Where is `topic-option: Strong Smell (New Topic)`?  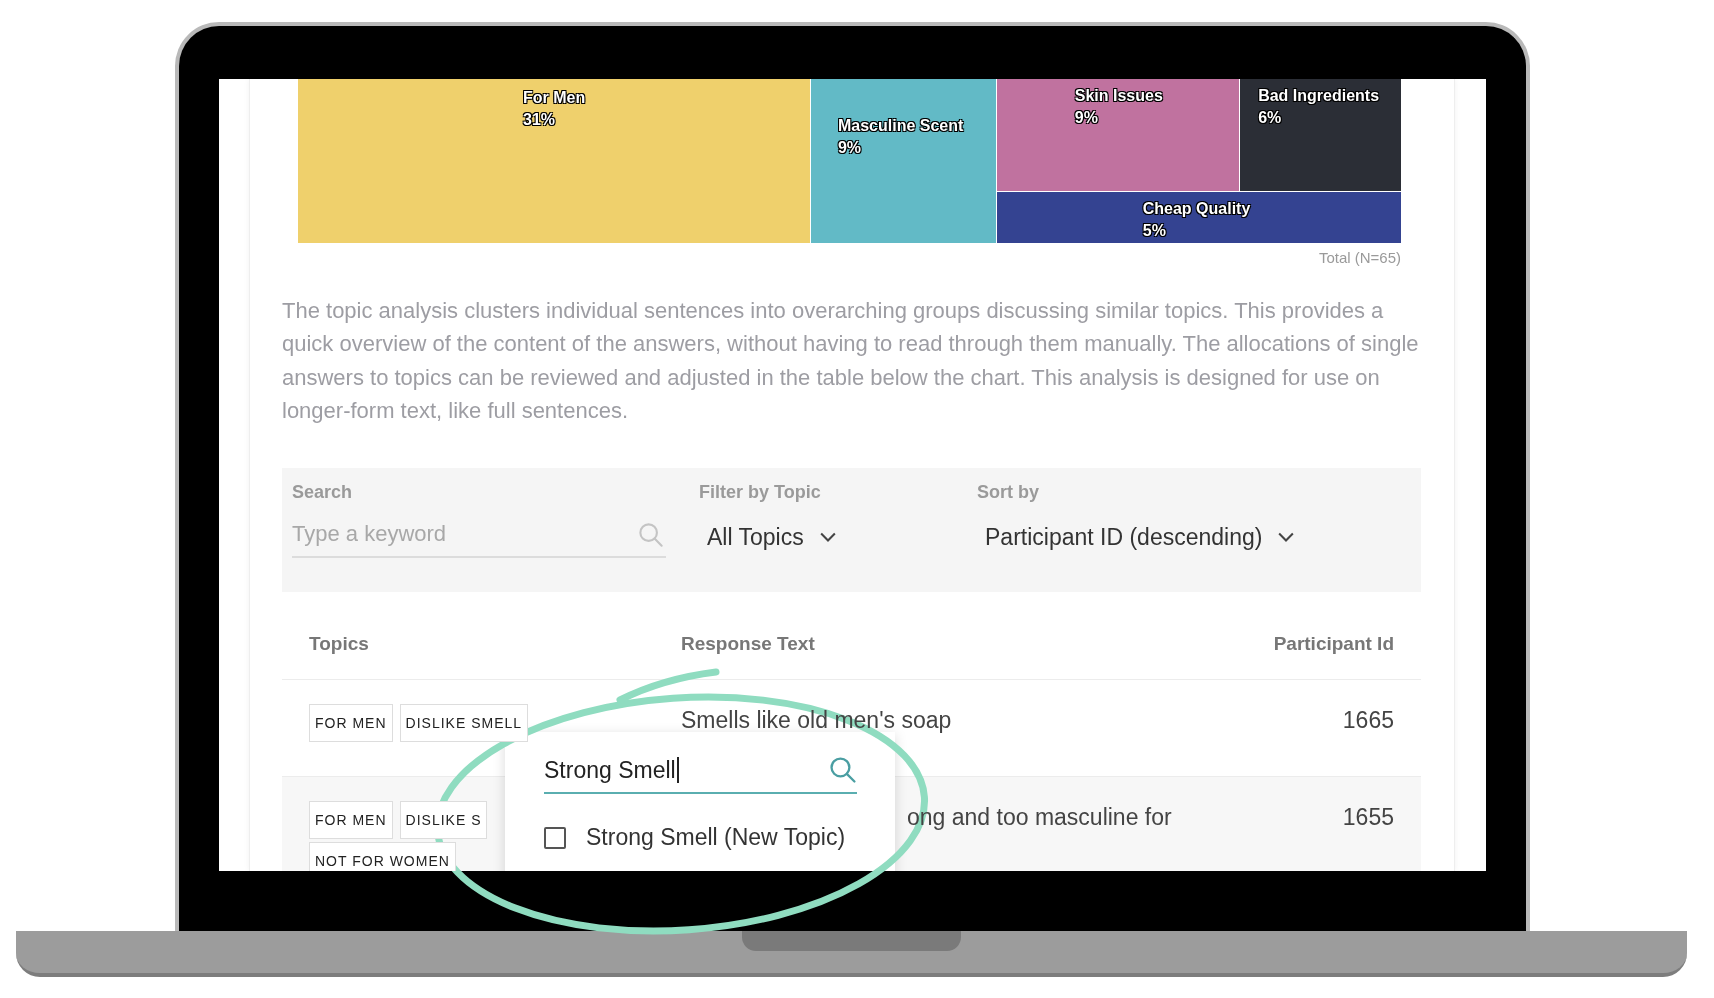 topic-option: Strong Smell (New Topic) is located at coordinates (700, 837).